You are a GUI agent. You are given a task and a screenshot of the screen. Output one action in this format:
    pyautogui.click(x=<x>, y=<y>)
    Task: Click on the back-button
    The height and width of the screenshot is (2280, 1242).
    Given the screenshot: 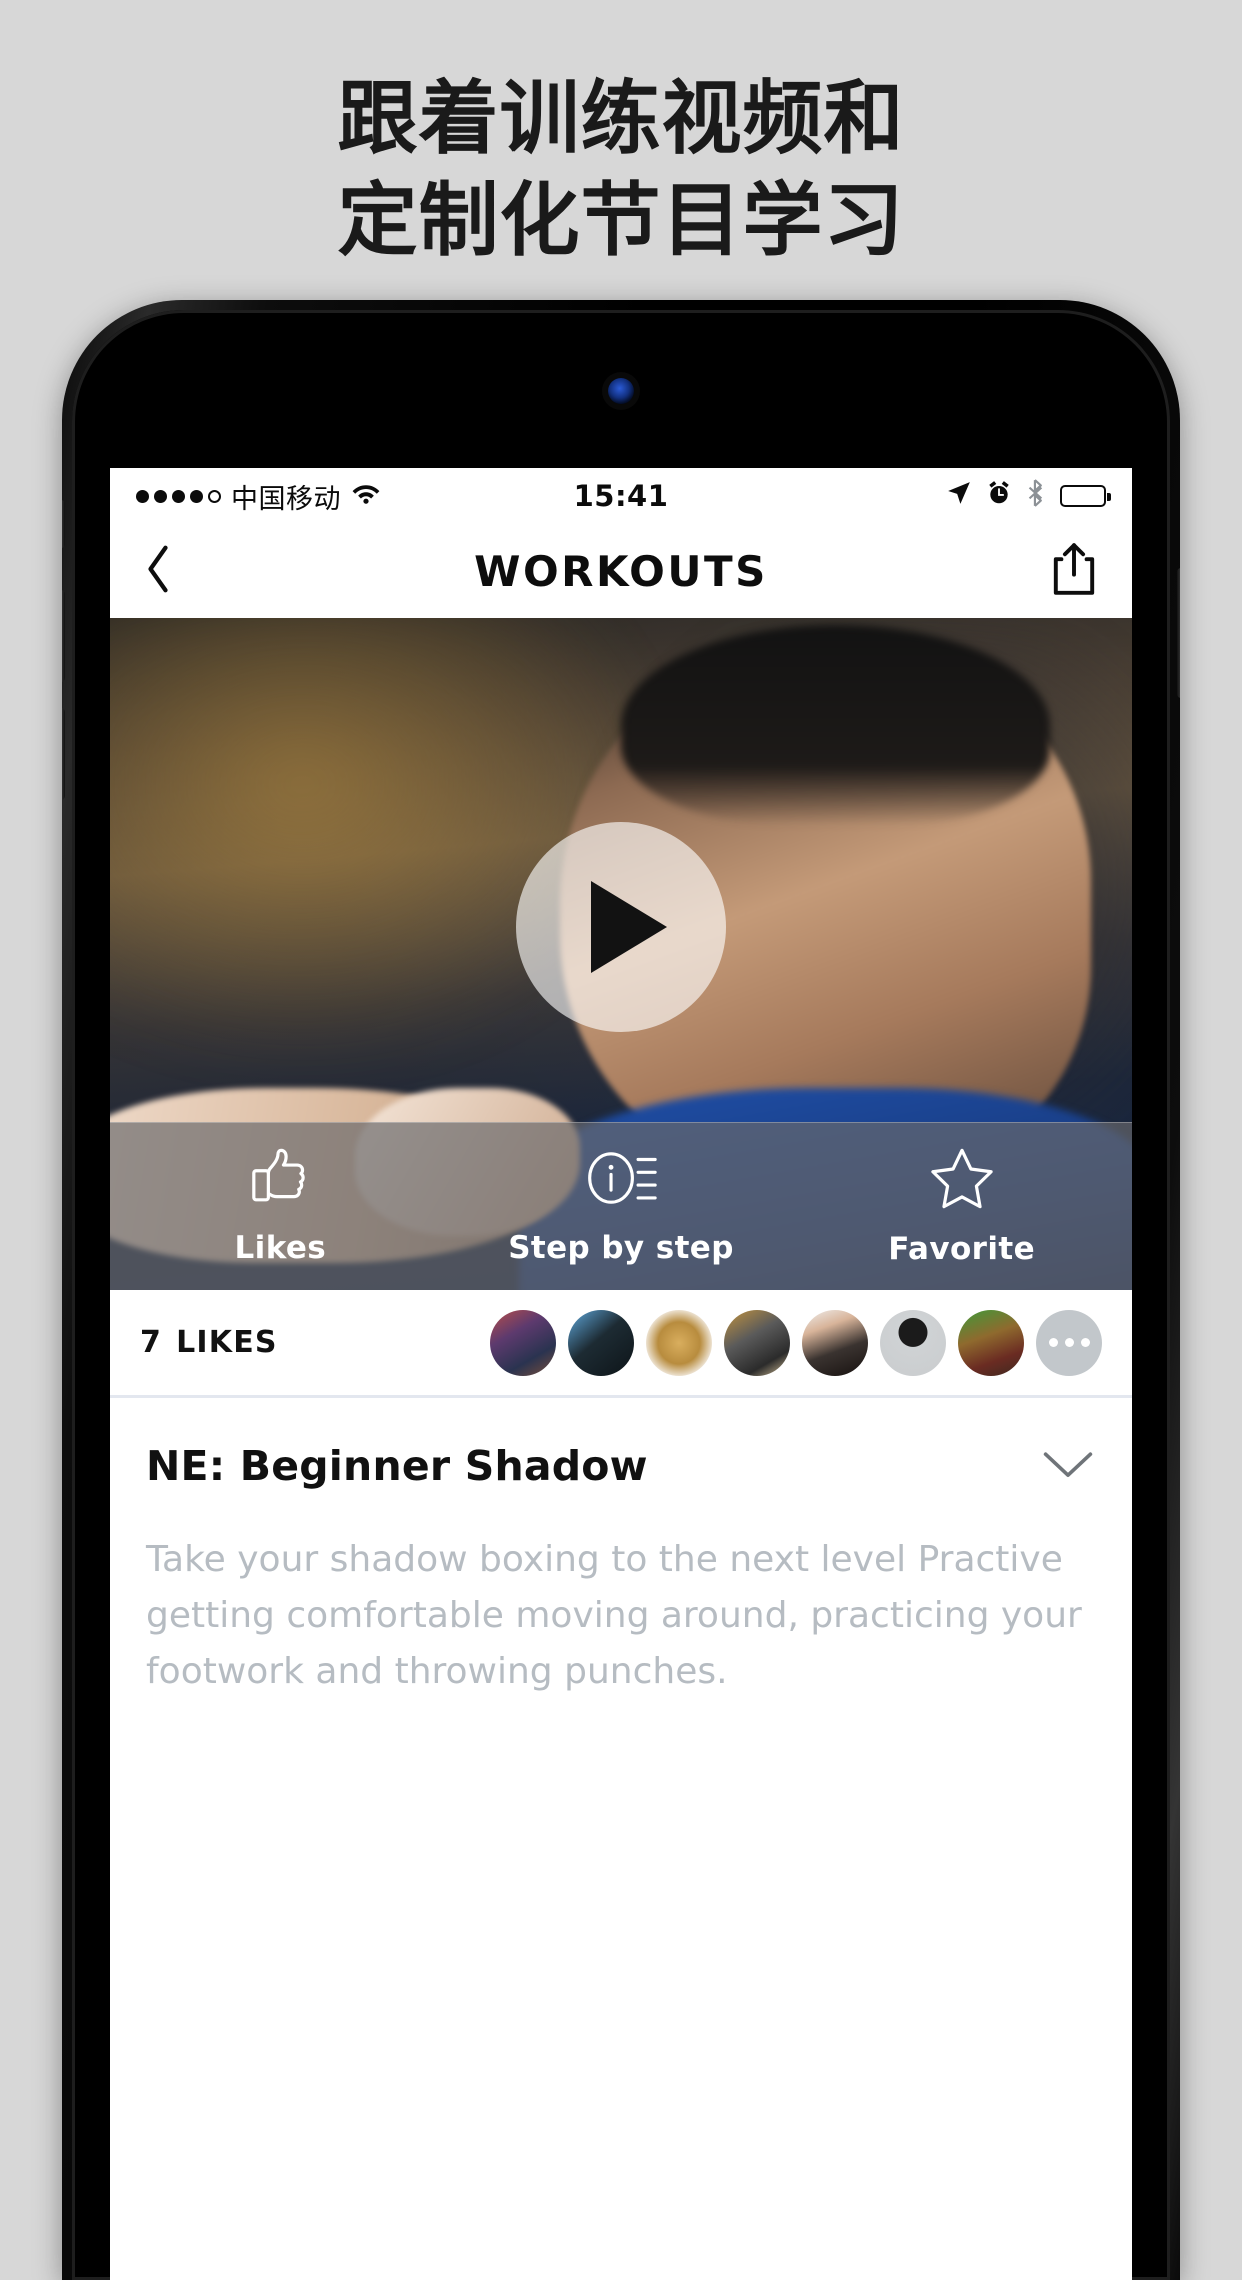 What is the action you would take?
    pyautogui.click(x=158, y=571)
    